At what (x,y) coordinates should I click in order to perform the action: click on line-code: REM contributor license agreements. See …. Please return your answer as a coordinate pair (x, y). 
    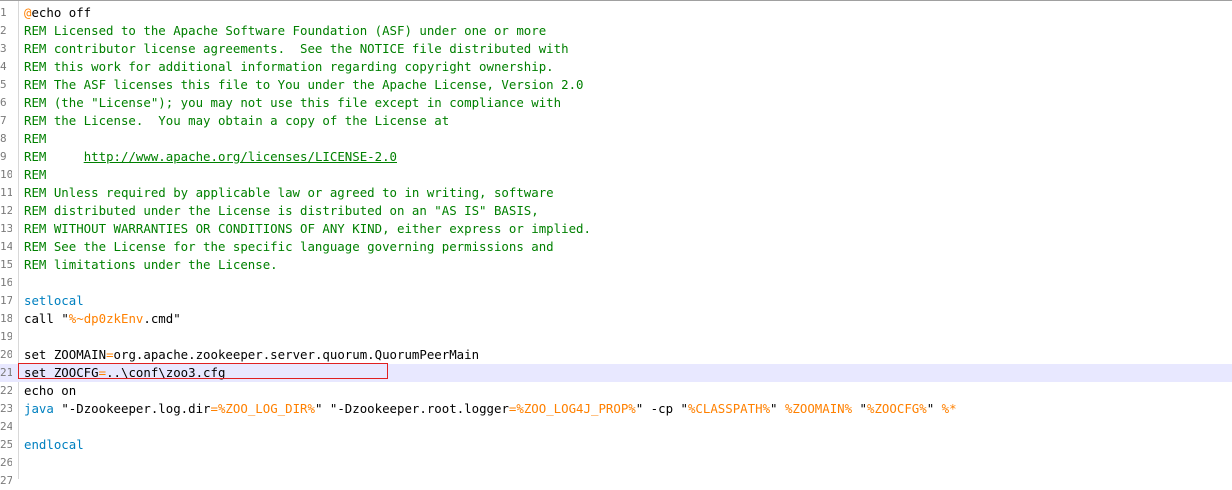
    Looking at the image, I should click on (296, 49).